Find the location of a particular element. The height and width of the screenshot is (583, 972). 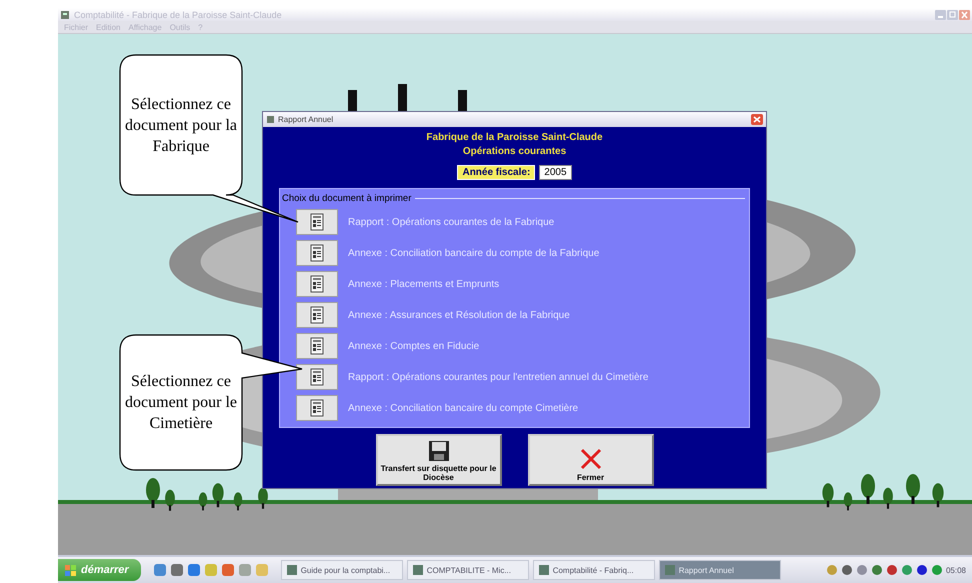

clock: 05:08 is located at coordinates (956, 570).